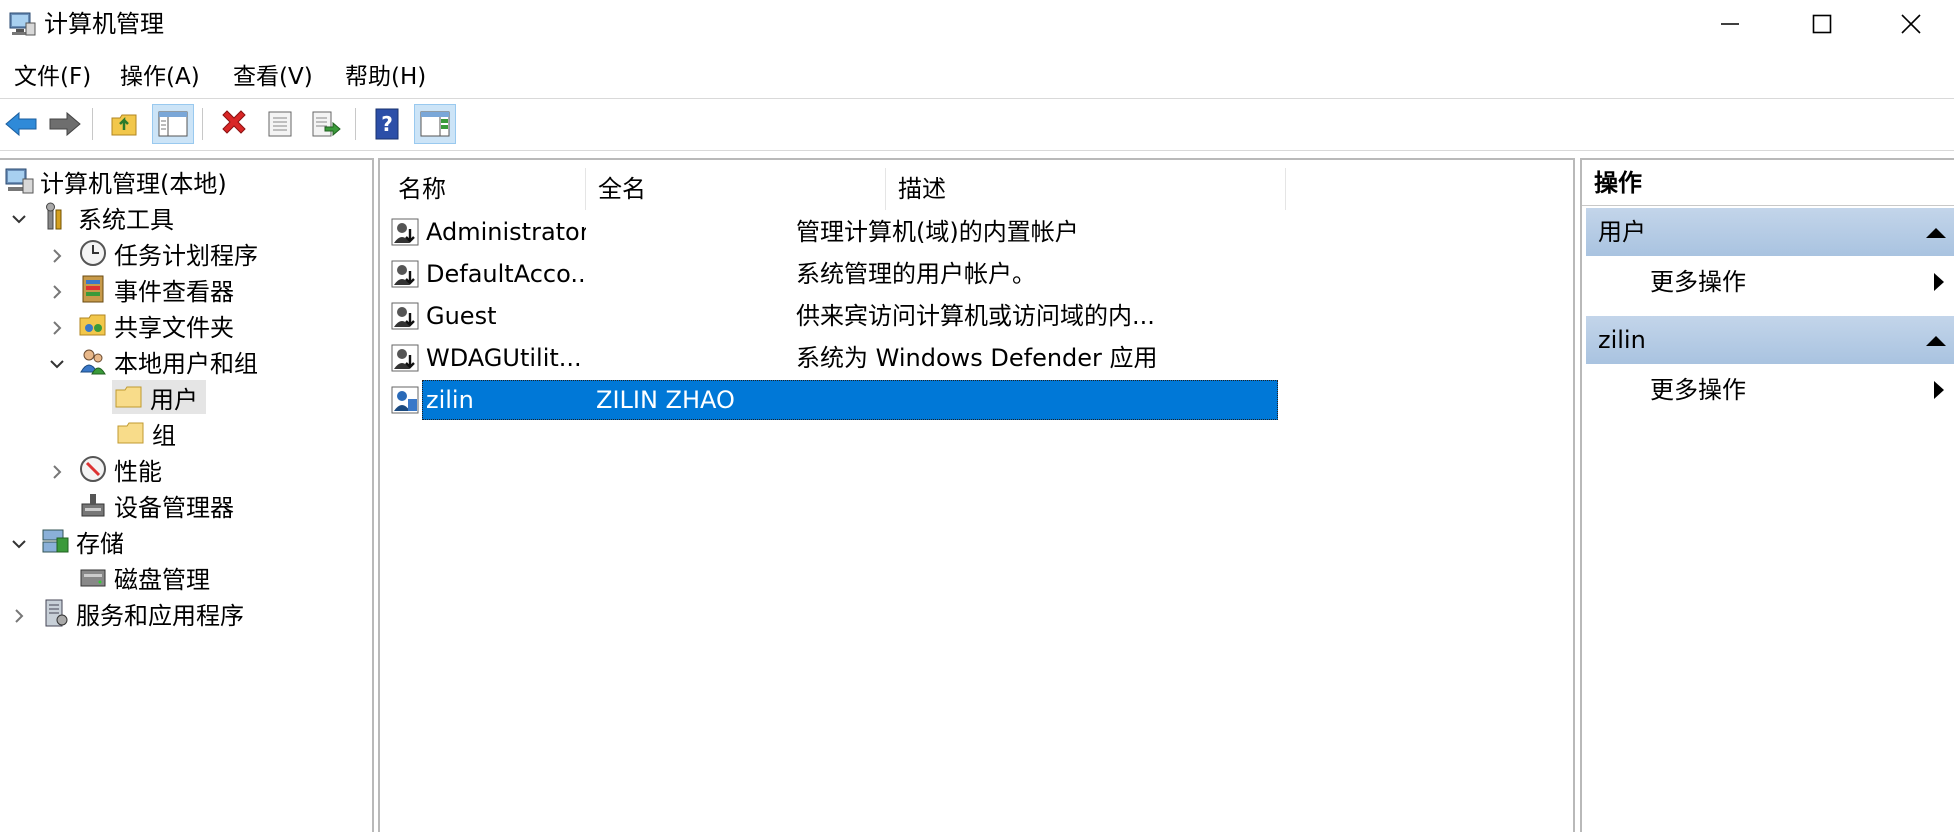 The width and height of the screenshot is (1954, 832). Describe the element at coordinates (1086, 189) in the screenshot. I see `column-header-description: 描述` at that location.